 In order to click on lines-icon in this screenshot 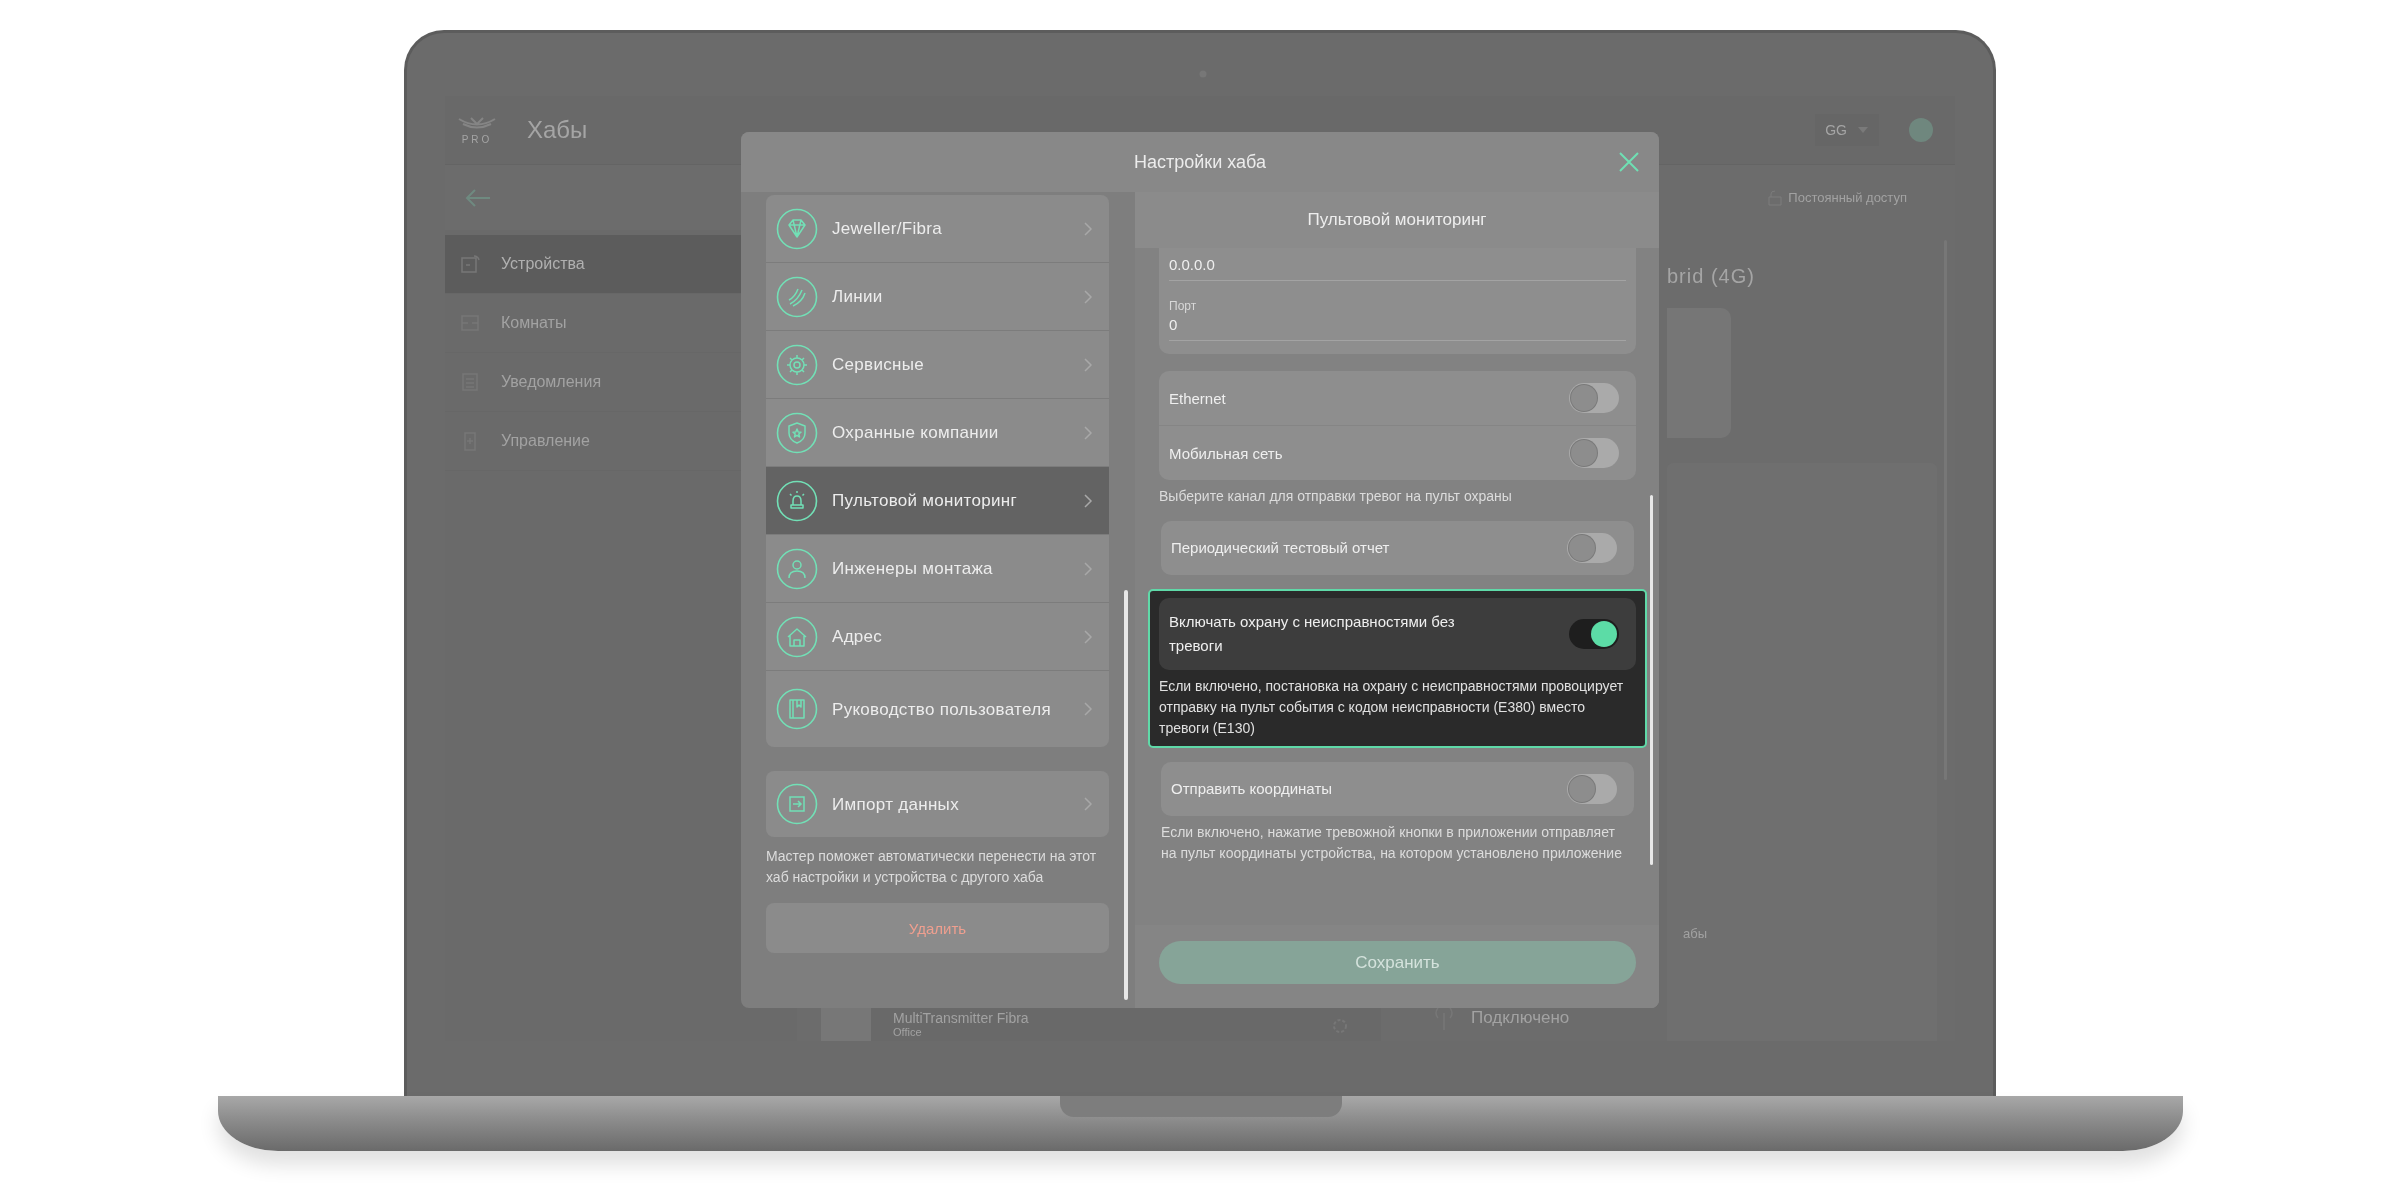, I will do `click(797, 296)`.